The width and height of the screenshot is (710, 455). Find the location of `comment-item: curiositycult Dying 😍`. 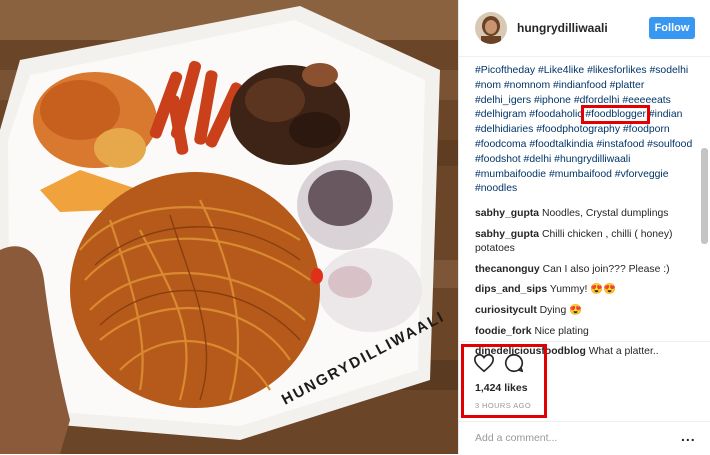

comment-item: curiositycult Dying 😍 is located at coordinates (586, 311).